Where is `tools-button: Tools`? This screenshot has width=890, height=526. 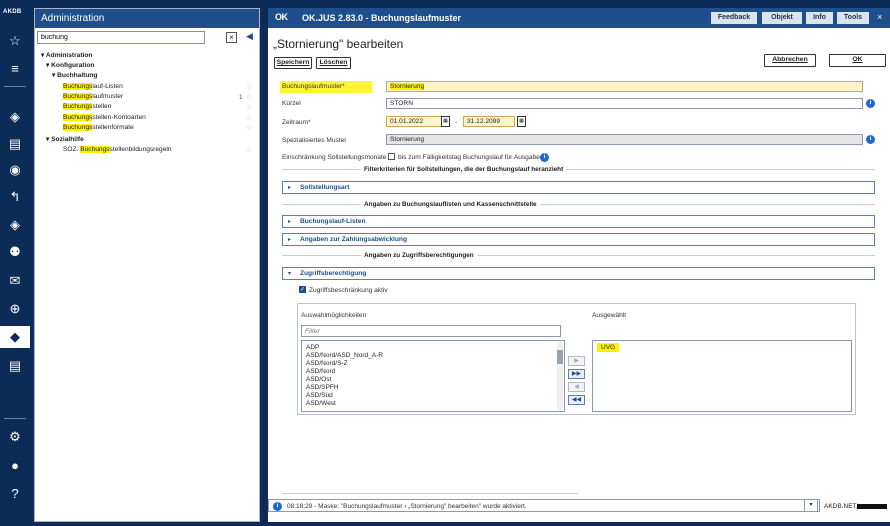 tools-button: Tools is located at coordinates (853, 18).